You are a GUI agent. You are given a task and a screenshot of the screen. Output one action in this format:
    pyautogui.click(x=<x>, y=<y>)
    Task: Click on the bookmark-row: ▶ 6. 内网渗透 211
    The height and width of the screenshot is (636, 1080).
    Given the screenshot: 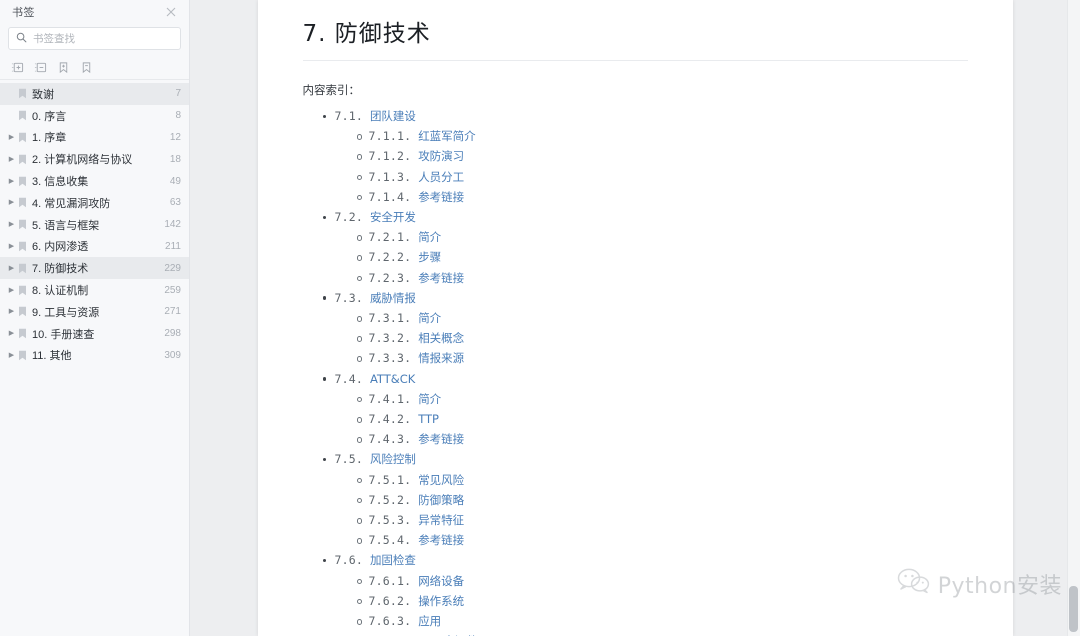 What is the action you would take?
    pyautogui.click(x=94, y=247)
    